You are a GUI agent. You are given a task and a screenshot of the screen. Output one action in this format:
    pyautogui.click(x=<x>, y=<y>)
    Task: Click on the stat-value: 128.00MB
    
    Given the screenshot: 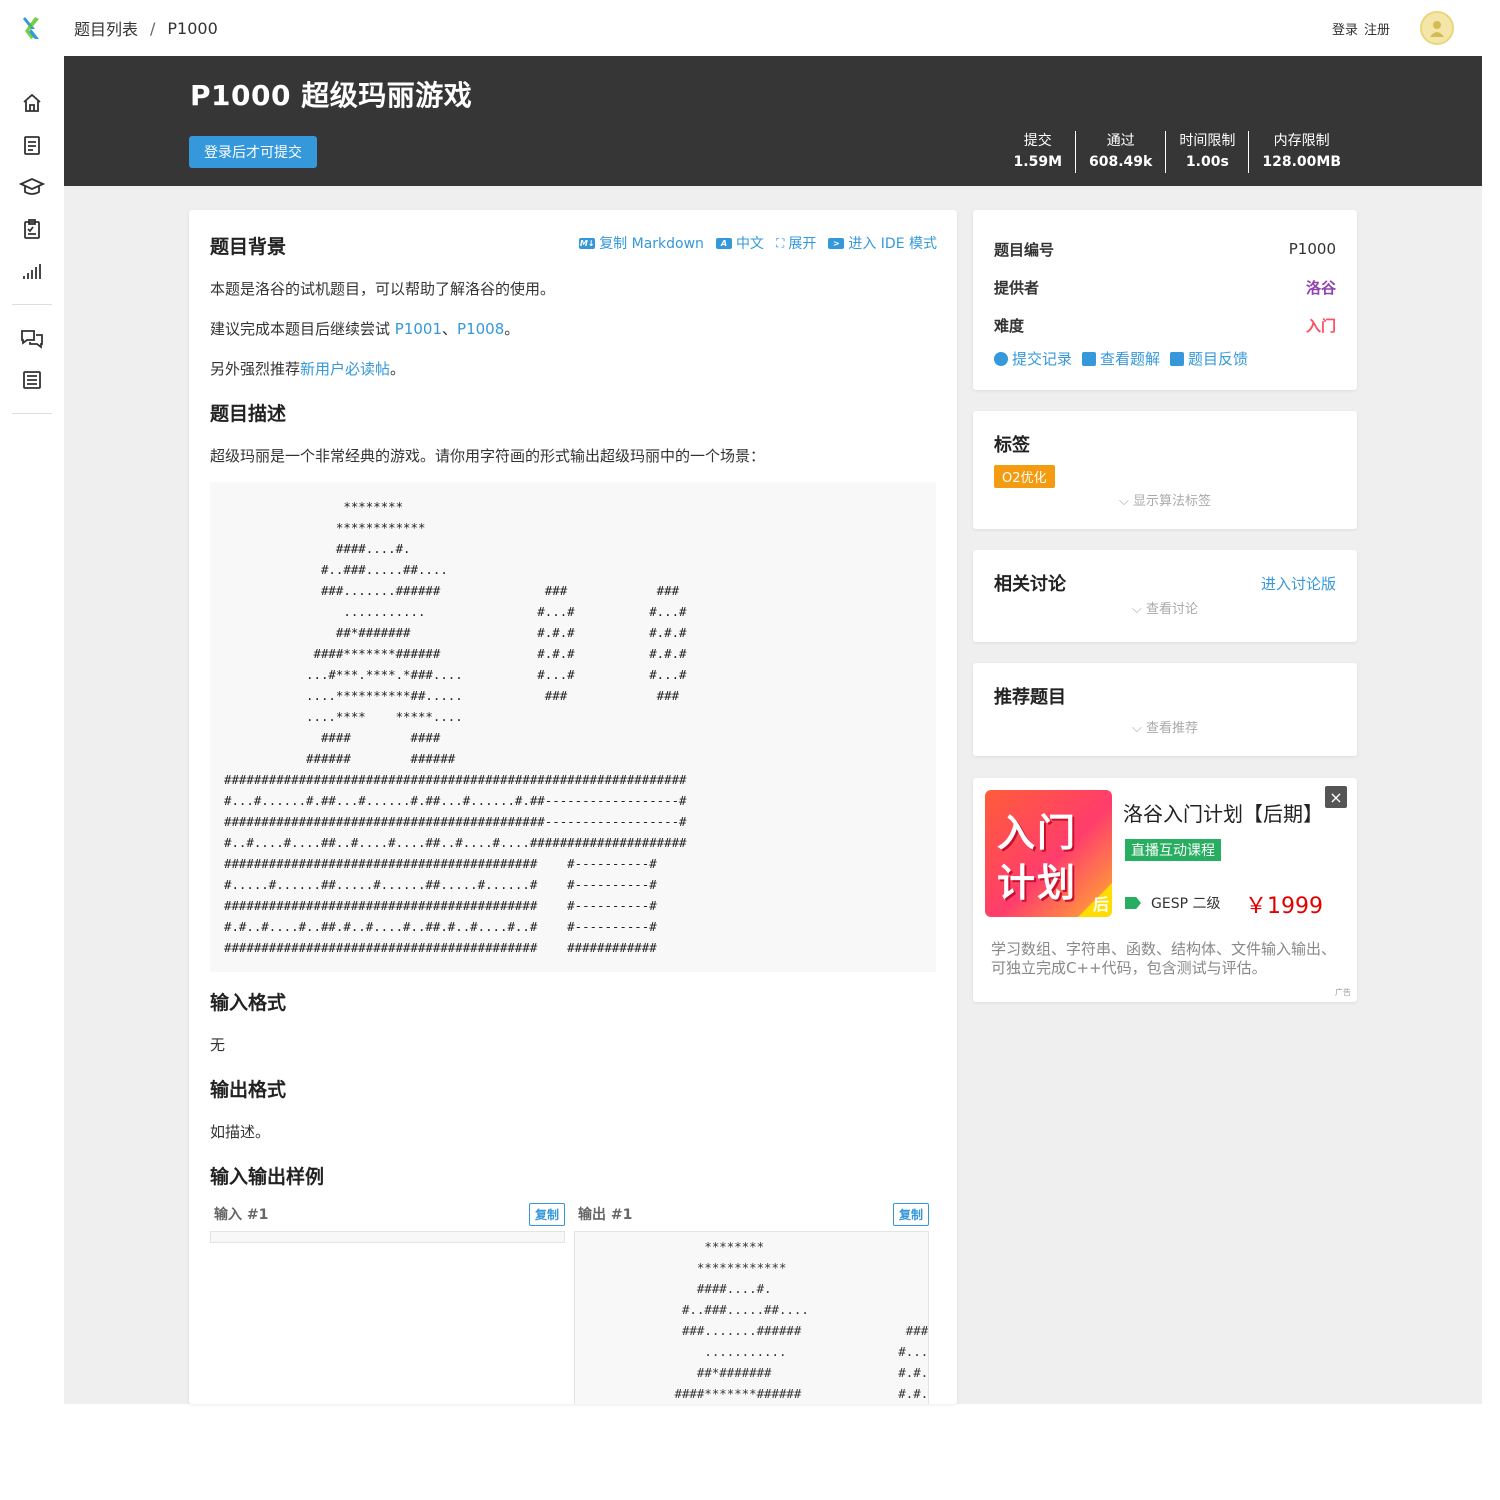 What is the action you would take?
    pyautogui.click(x=1301, y=162)
    